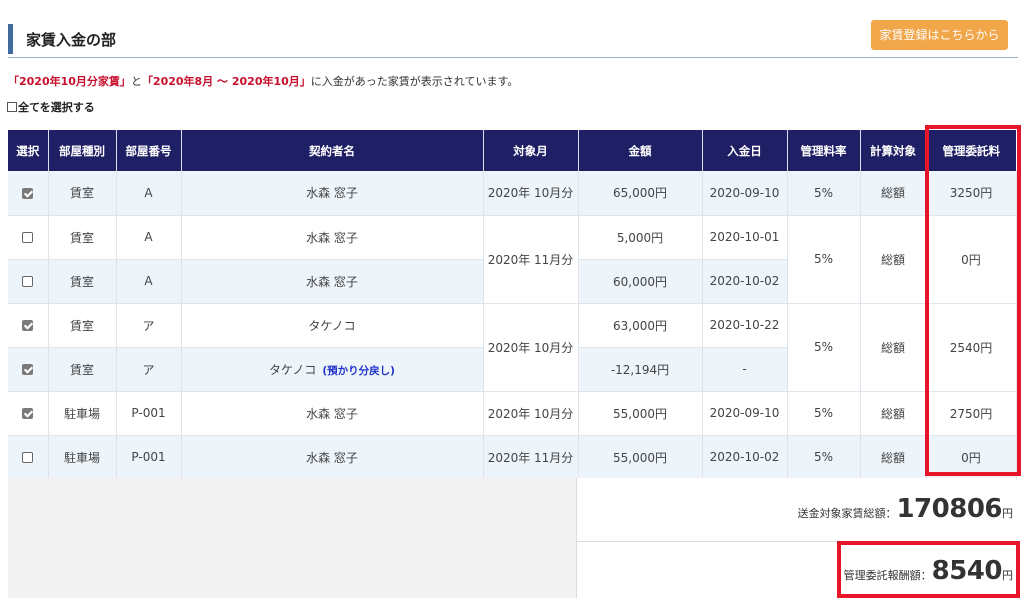  Describe the element at coordinates (847, 513) in the screenshot. I see `total-rent-label: 送金対象家賃総額：` at that location.